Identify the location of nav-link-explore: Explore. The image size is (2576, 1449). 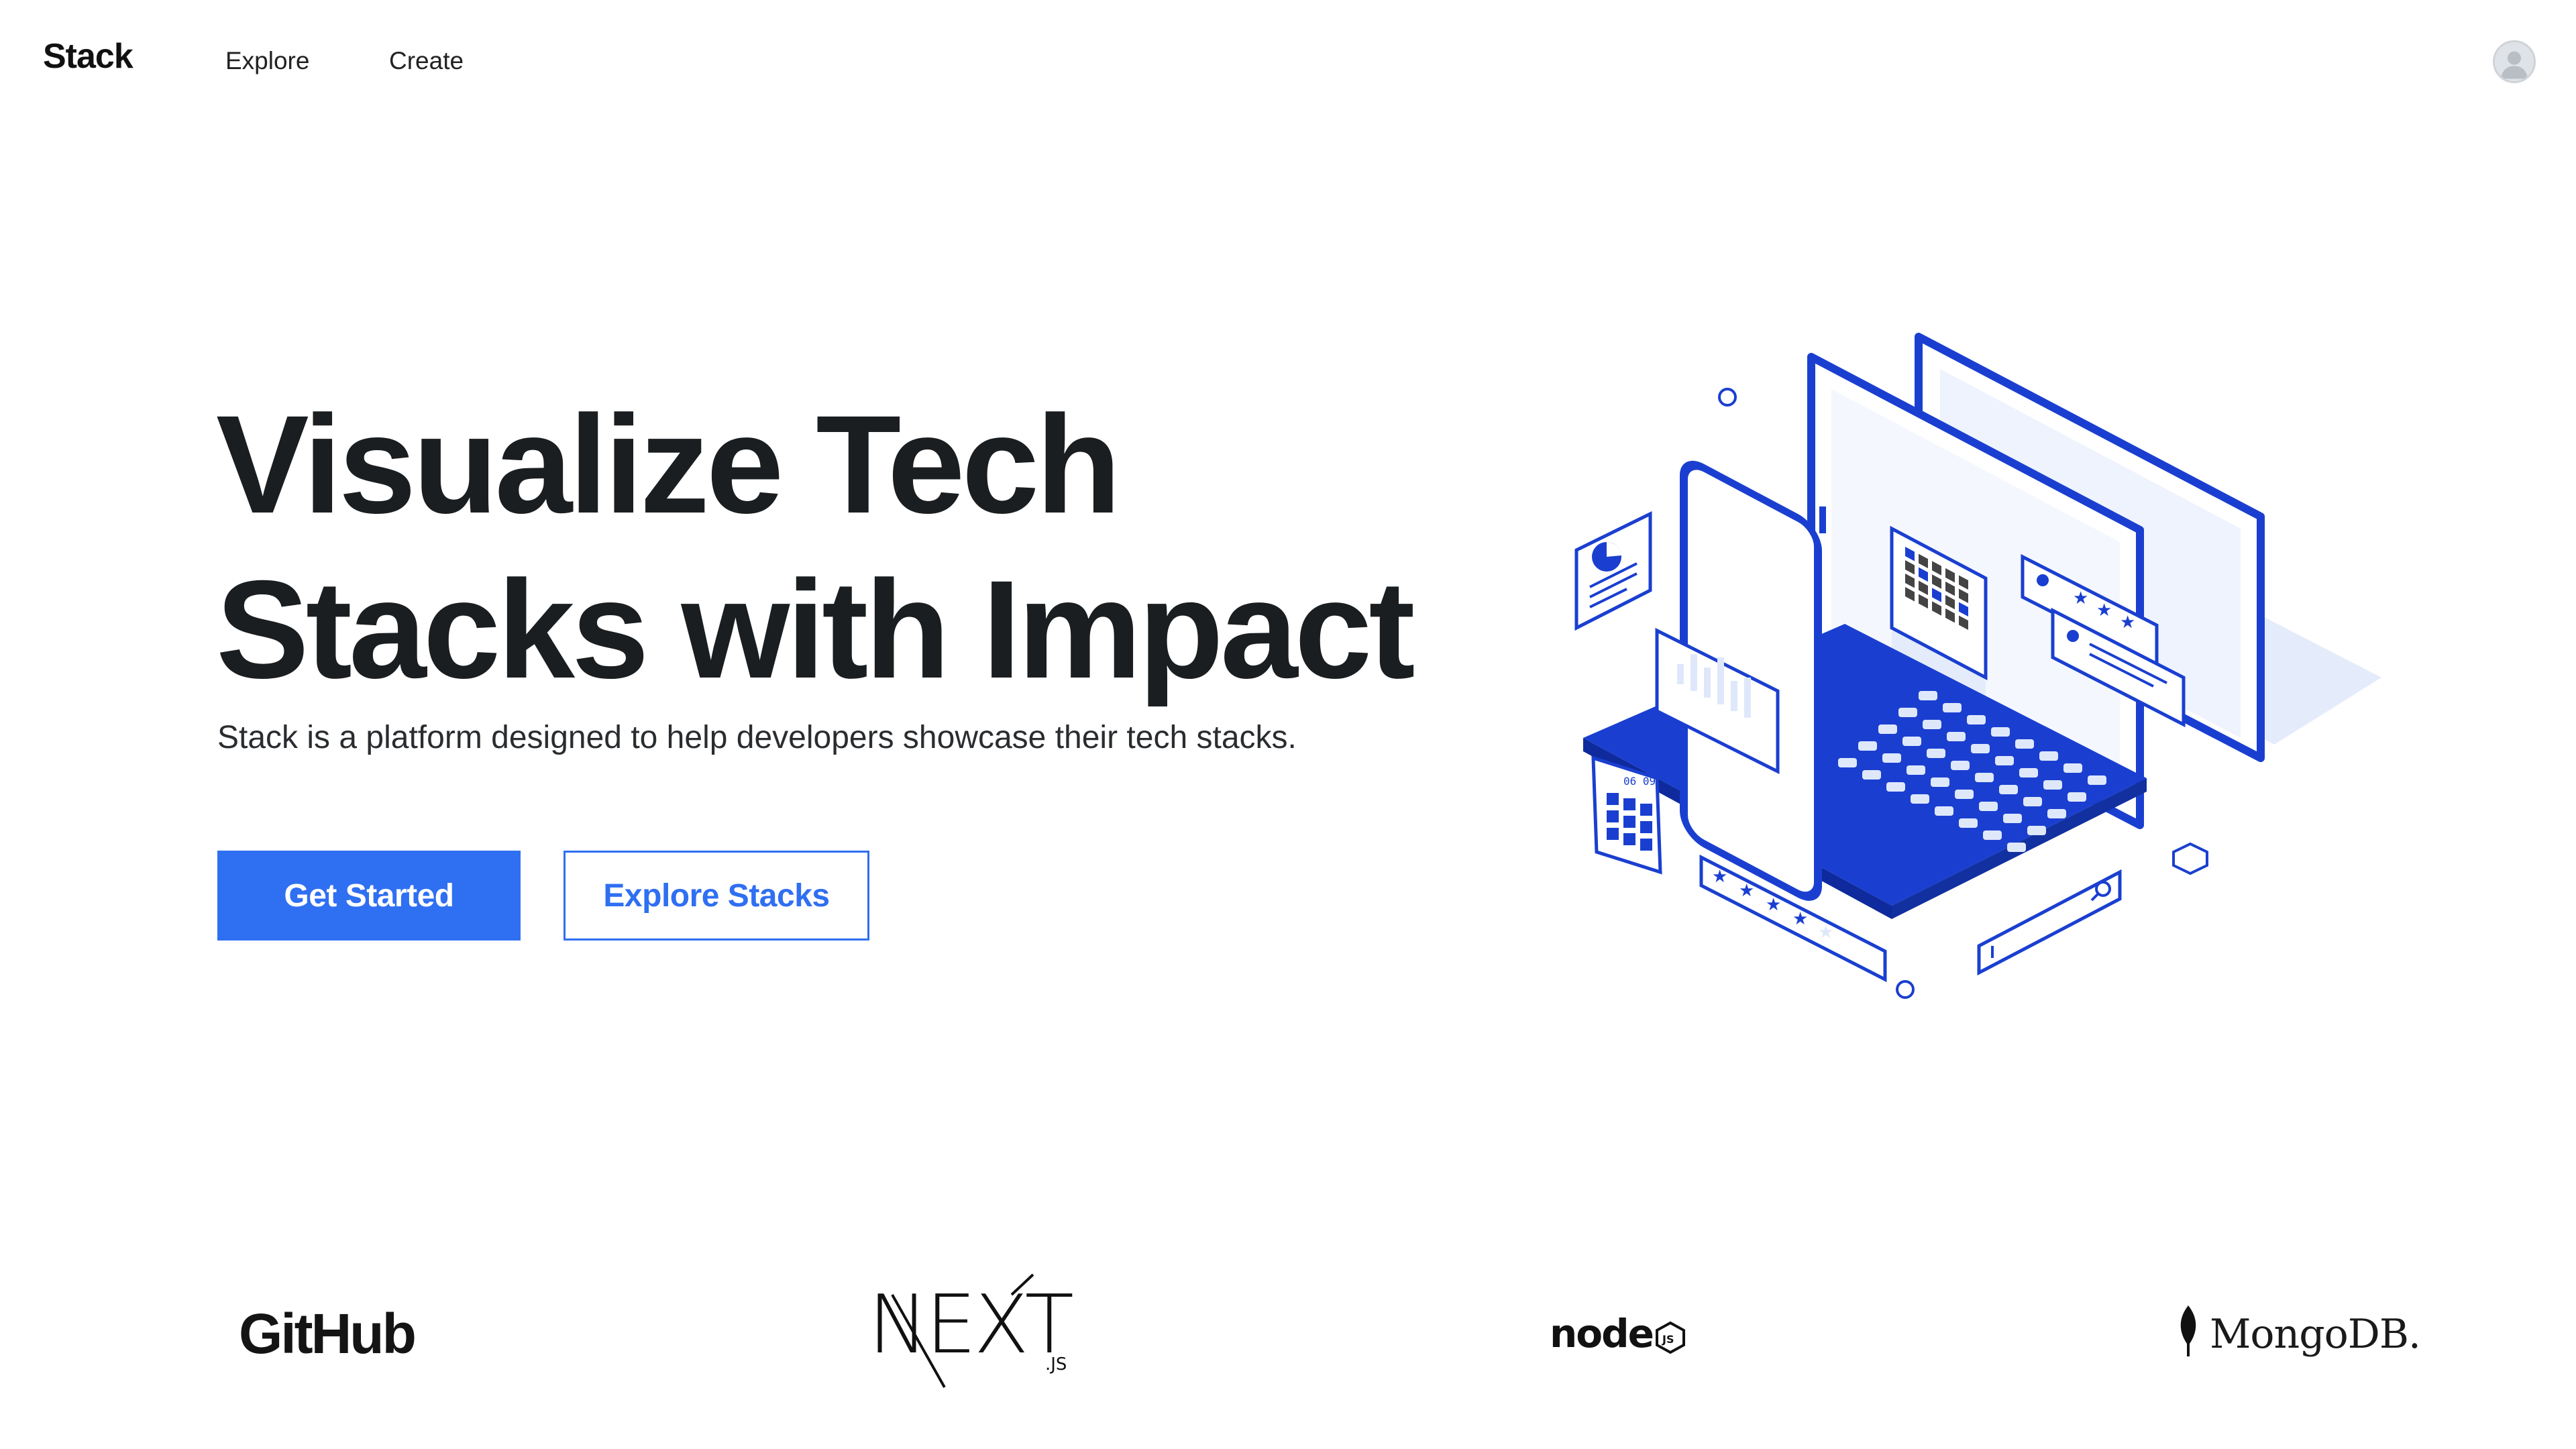
(267, 61).